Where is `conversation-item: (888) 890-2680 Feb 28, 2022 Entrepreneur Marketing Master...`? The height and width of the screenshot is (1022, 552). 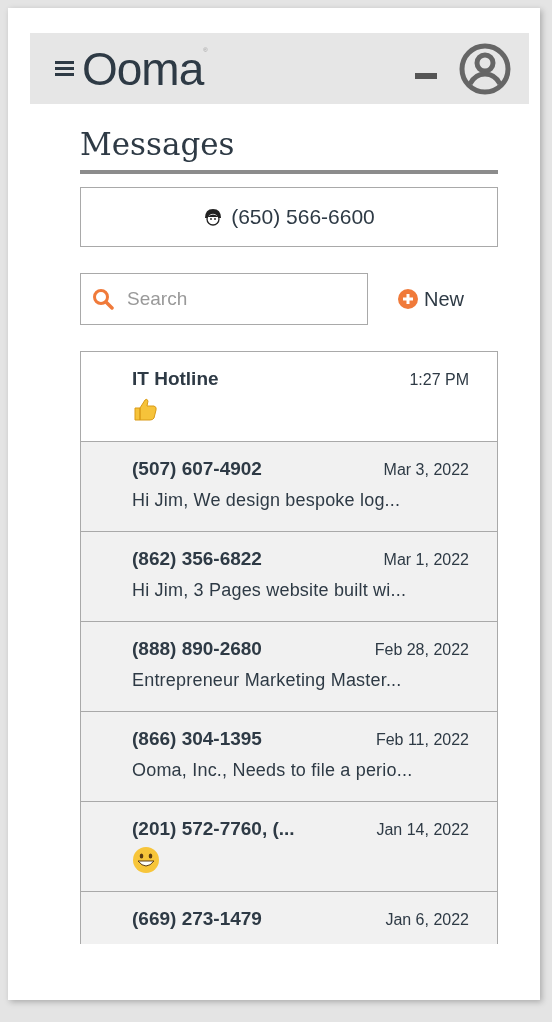
conversation-item: (888) 890-2680 Feb 28, 2022 Entrepreneur Marketing Master... is located at coordinates (289, 667).